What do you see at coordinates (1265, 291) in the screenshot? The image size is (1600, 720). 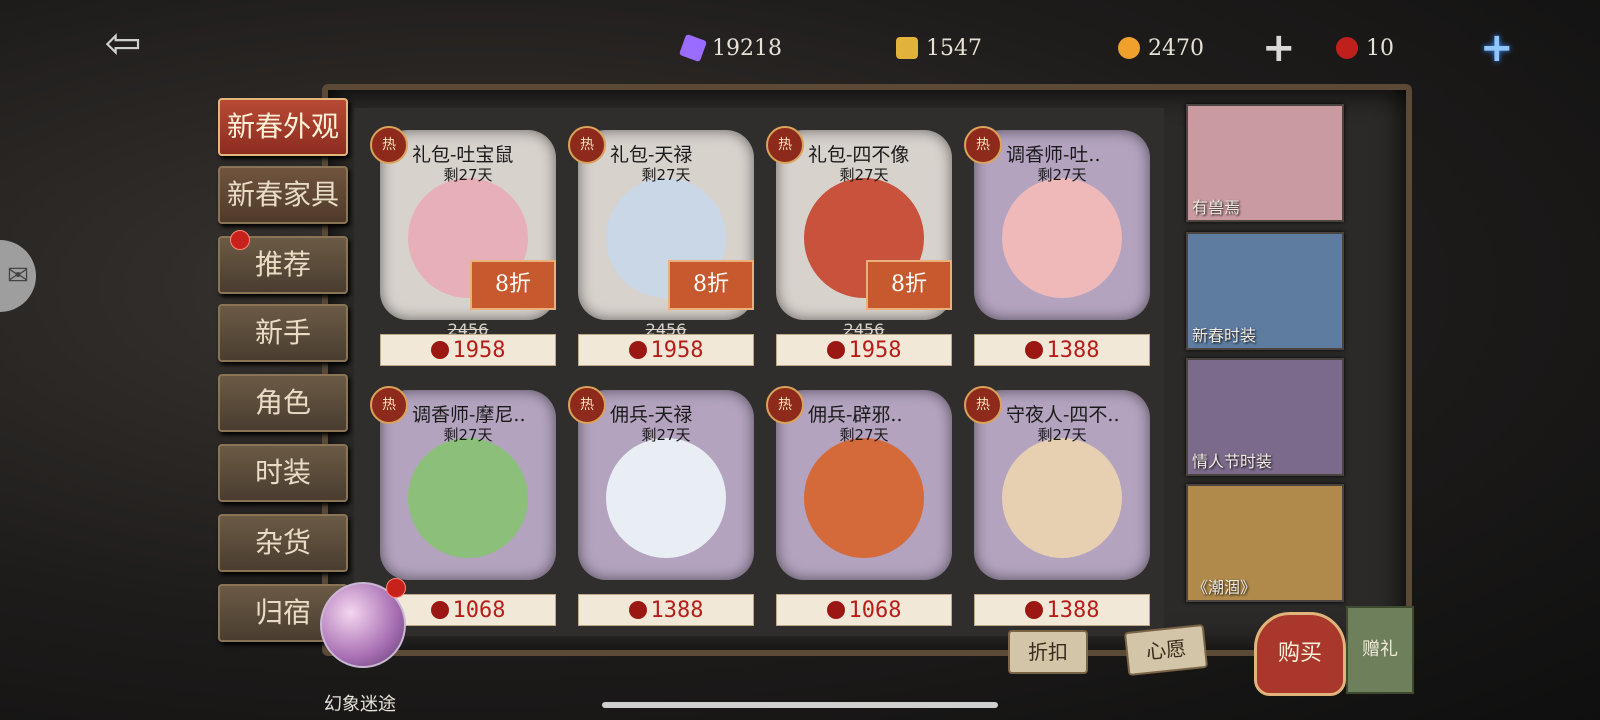 I see `banner-new-year-costumes: 新春时装` at bounding box center [1265, 291].